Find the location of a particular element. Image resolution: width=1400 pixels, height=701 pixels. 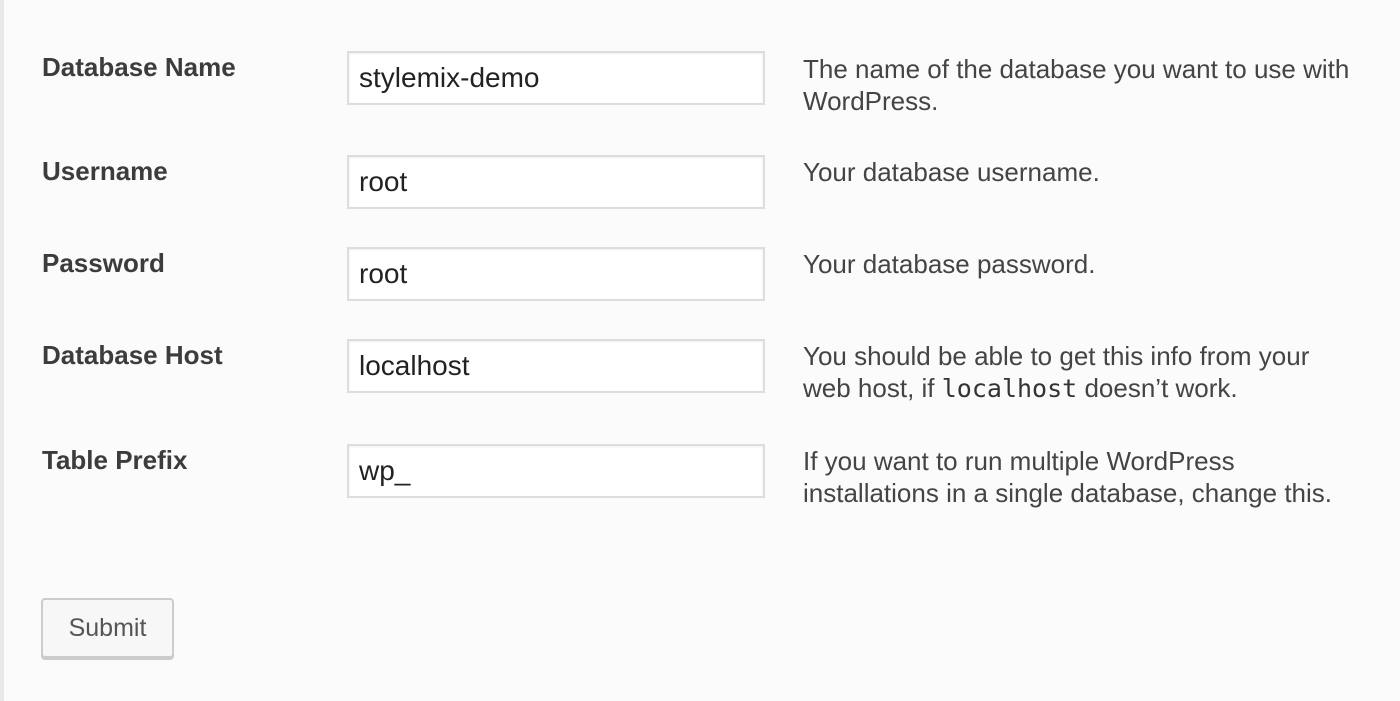

localhost-code: localhost is located at coordinates (1009, 388).